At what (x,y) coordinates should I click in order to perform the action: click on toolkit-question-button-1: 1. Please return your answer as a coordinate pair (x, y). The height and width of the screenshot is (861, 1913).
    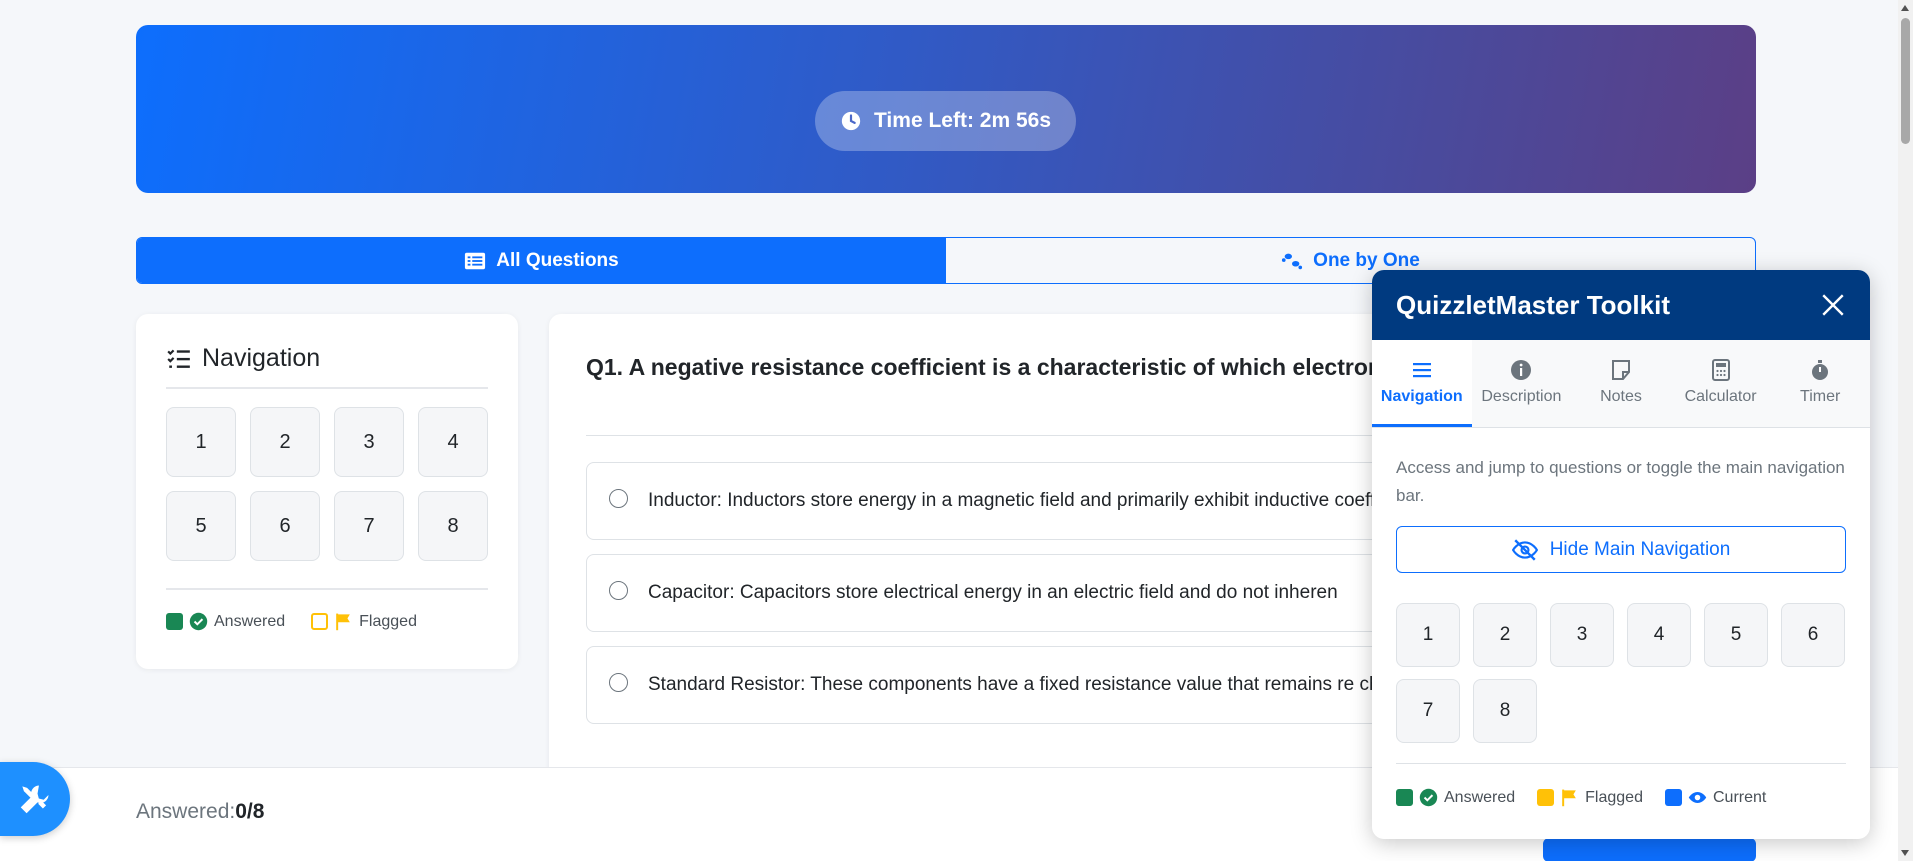
    Looking at the image, I should click on (1428, 635).